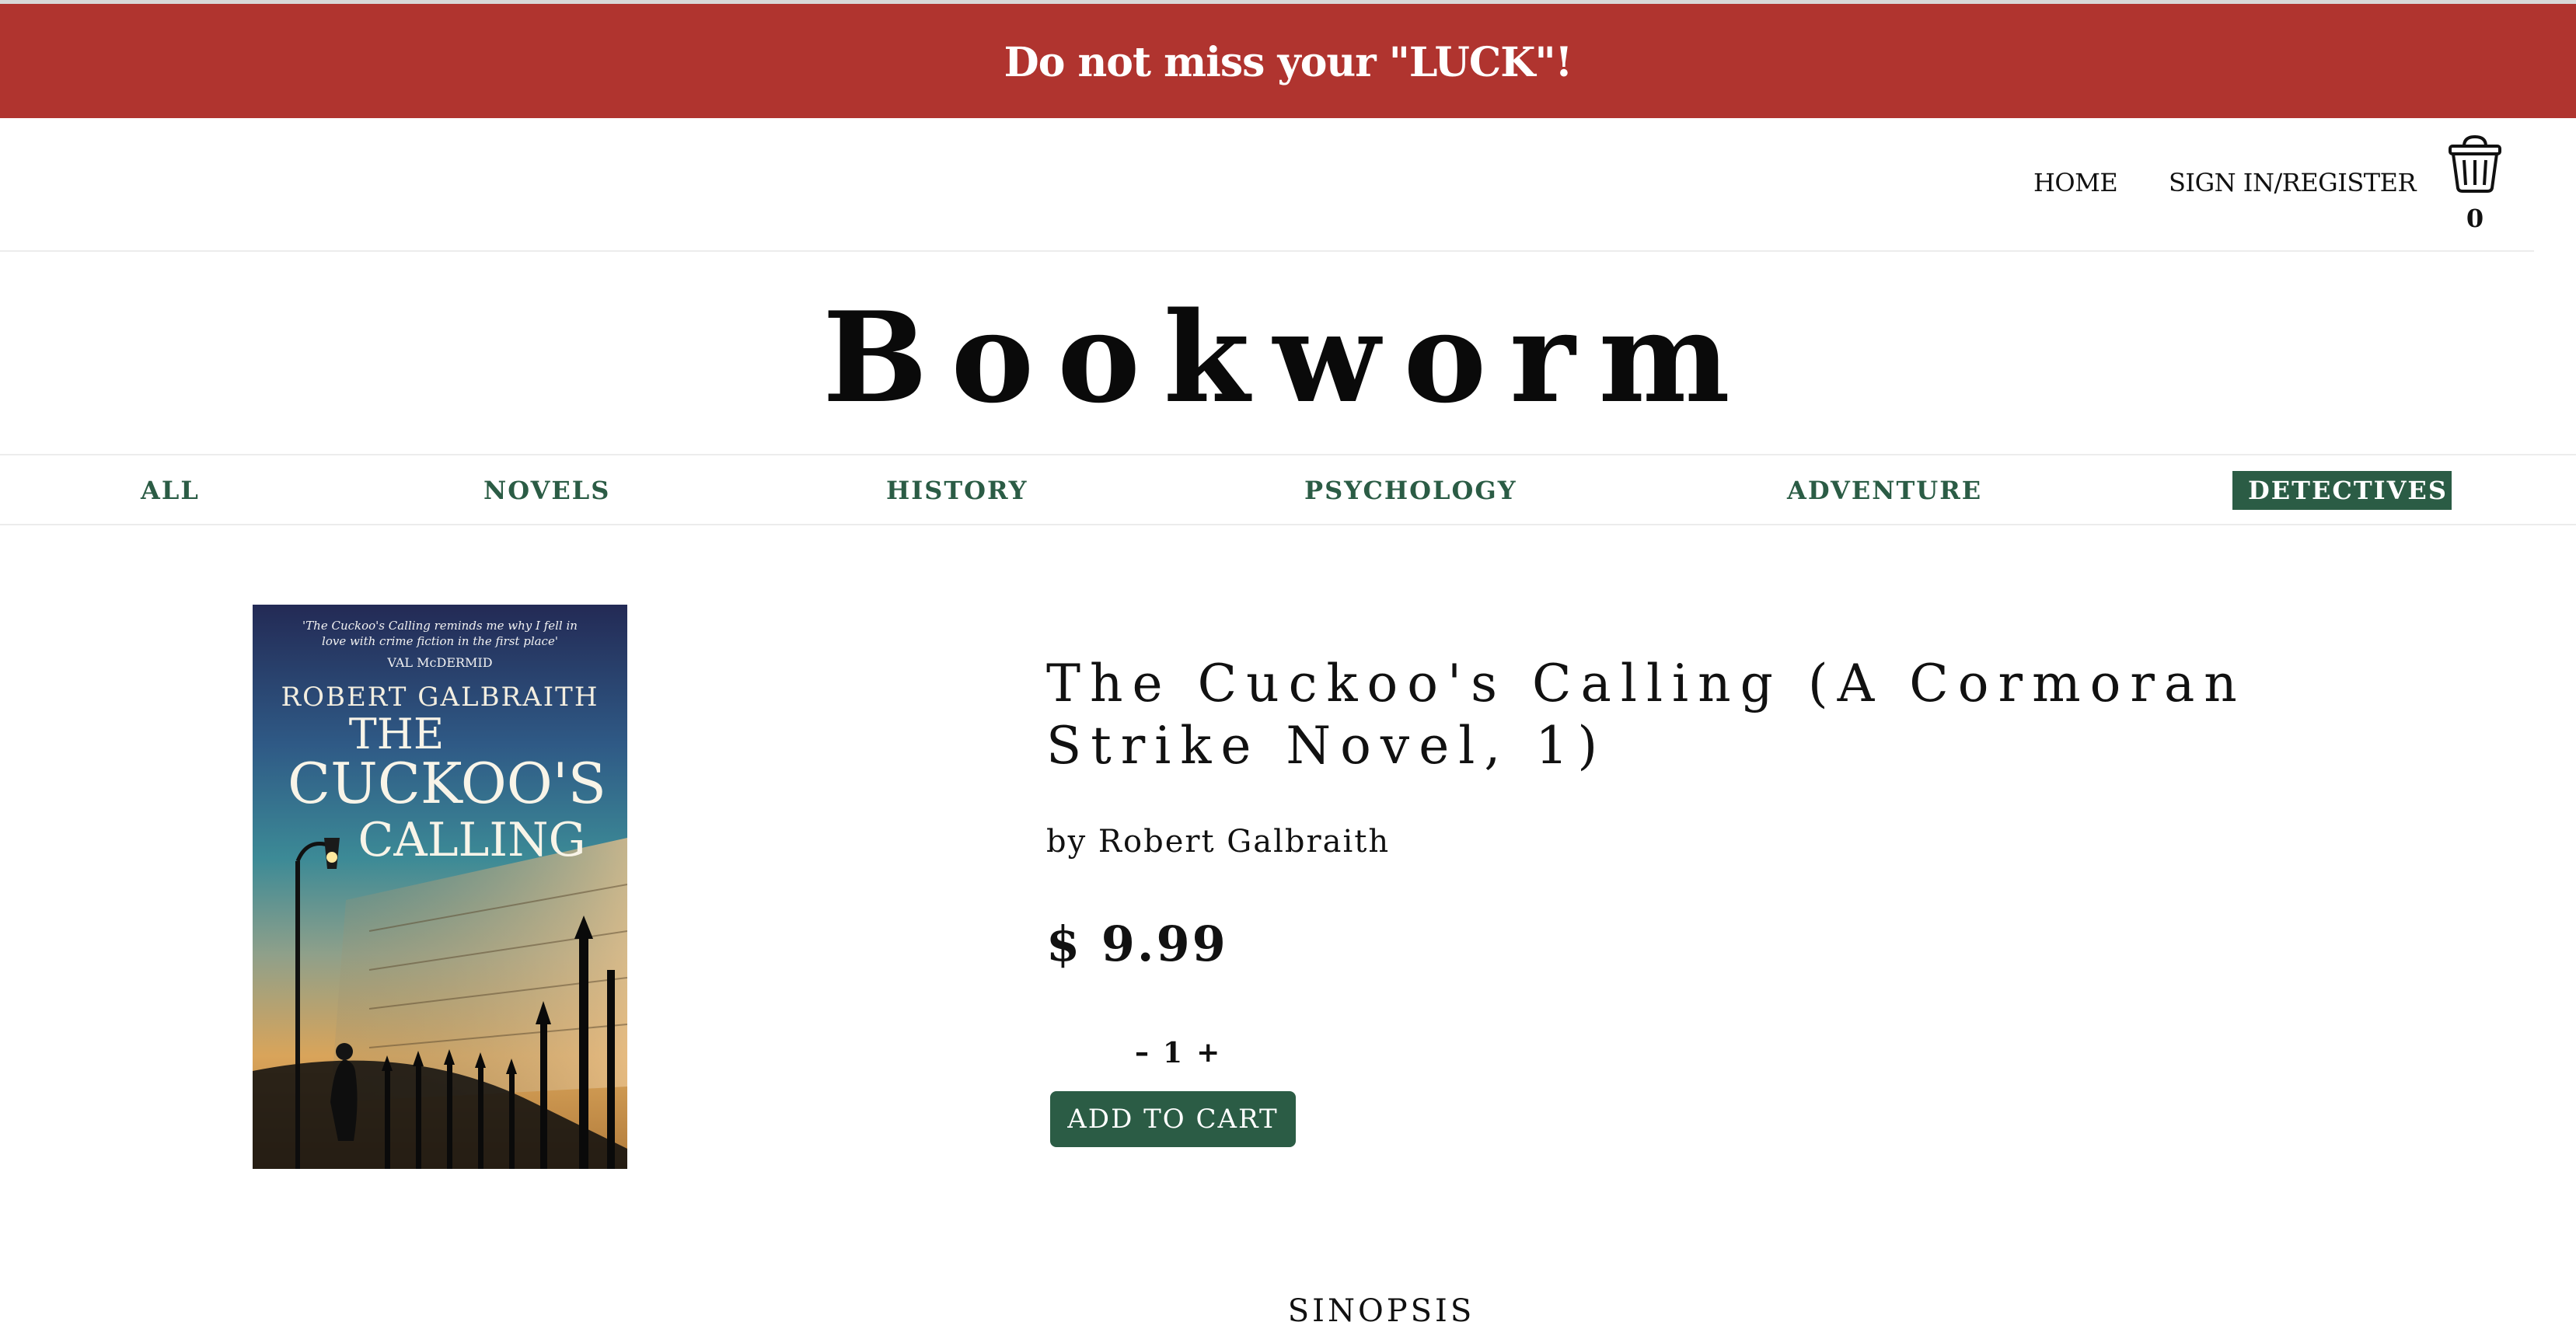  What do you see at coordinates (170, 490) in the screenshot?
I see `category-all: ALL` at bounding box center [170, 490].